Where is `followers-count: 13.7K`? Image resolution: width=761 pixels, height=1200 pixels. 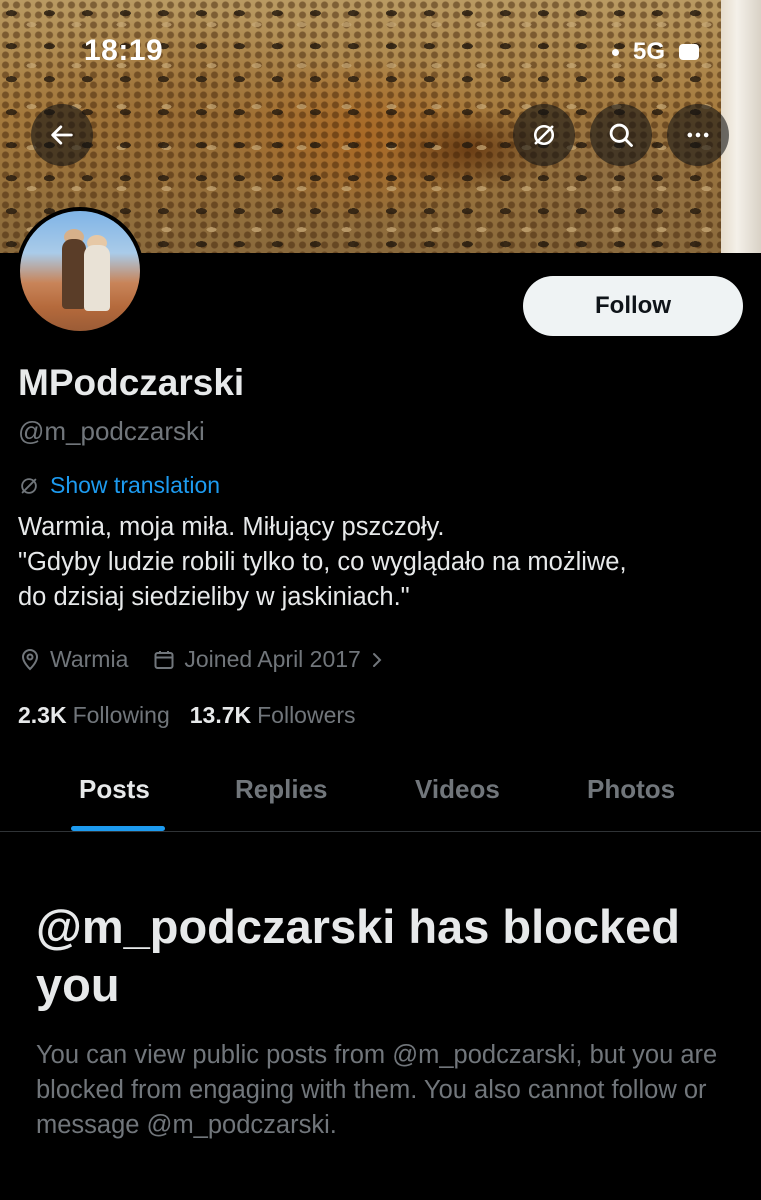 followers-count: 13.7K is located at coordinates (220, 715).